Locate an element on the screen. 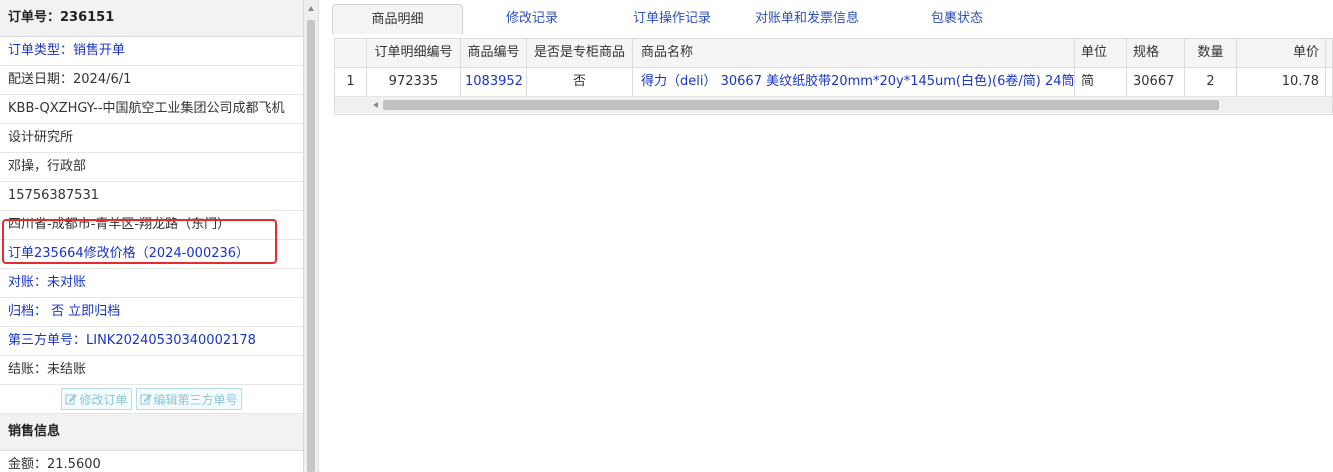  reconcile-status: 对账：未对账 is located at coordinates (151, 283).